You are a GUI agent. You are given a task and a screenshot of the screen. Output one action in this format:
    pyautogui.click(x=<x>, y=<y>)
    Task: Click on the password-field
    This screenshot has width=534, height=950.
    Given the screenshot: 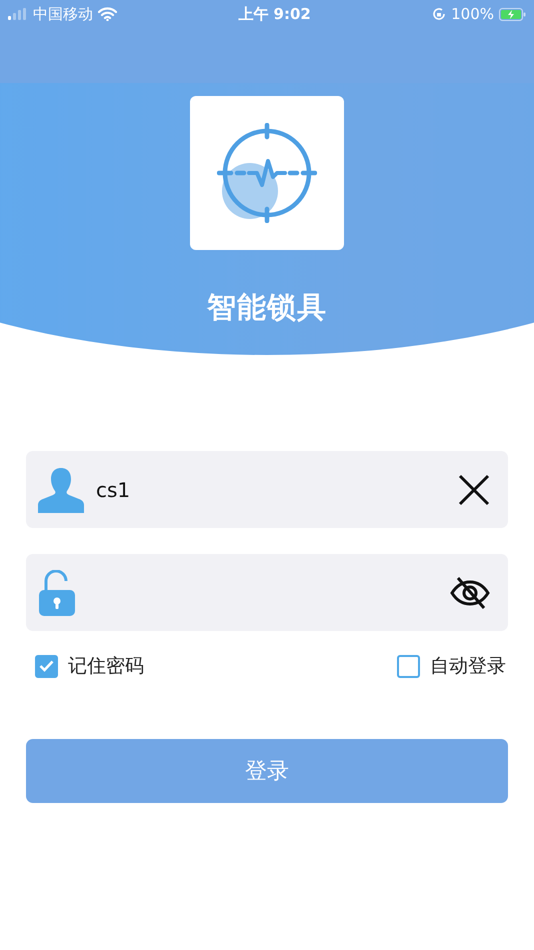 What is the action you would take?
    pyautogui.click(x=267, y=592)
    